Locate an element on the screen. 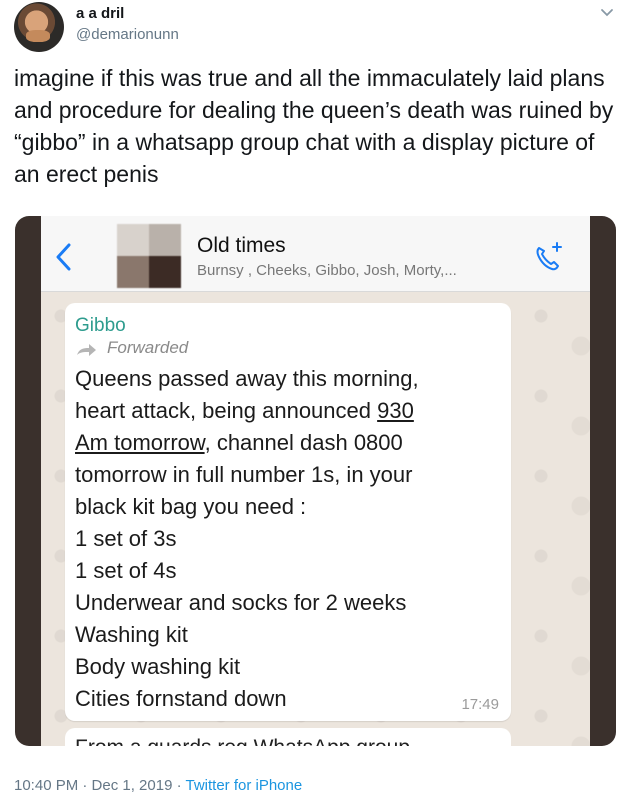  message-line: tomorrow in full number 1s, in your is located at coordinates (244, 474).